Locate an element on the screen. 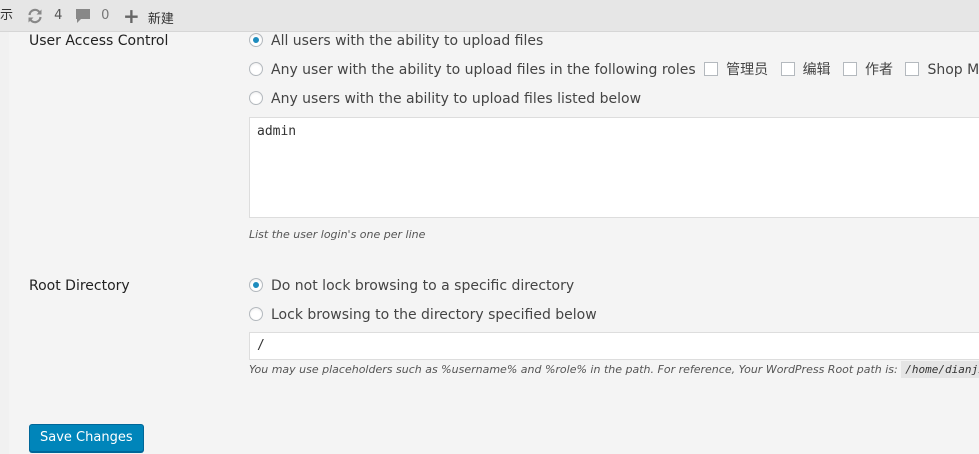 The image size is (979, 454). comment-icon is located at coordinates (85, 15).